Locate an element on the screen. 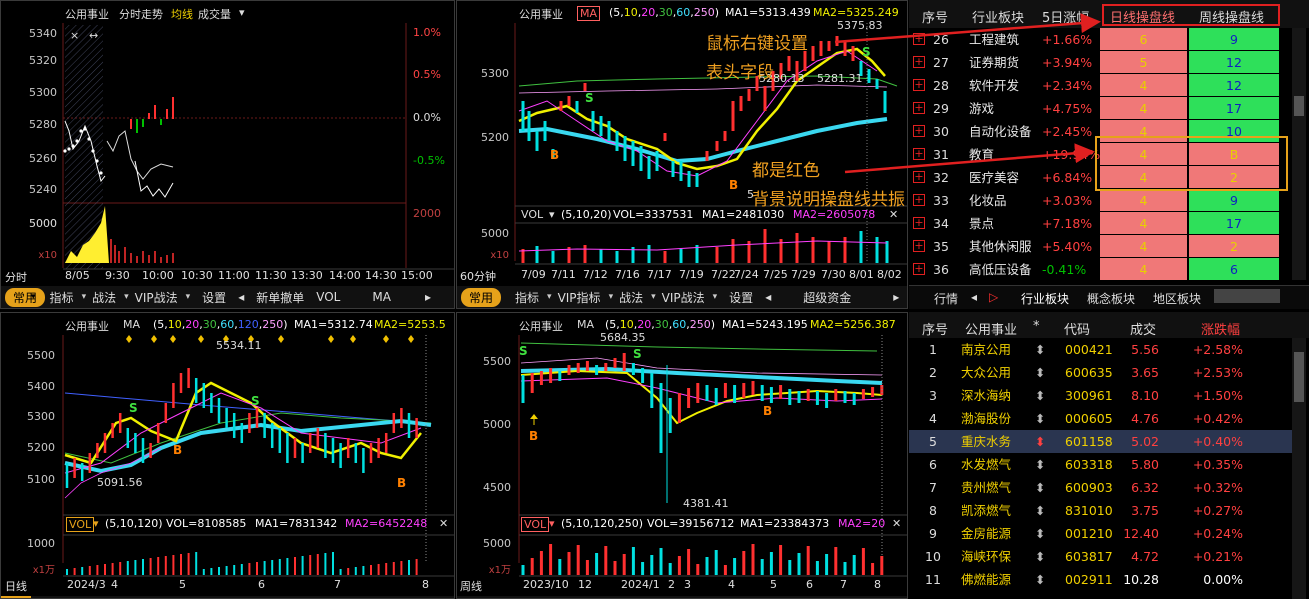 The image size is (1309, 599). sector-row: +26 工程建筑 +1.66% 6 9 is located at coordinates (1100, 39).